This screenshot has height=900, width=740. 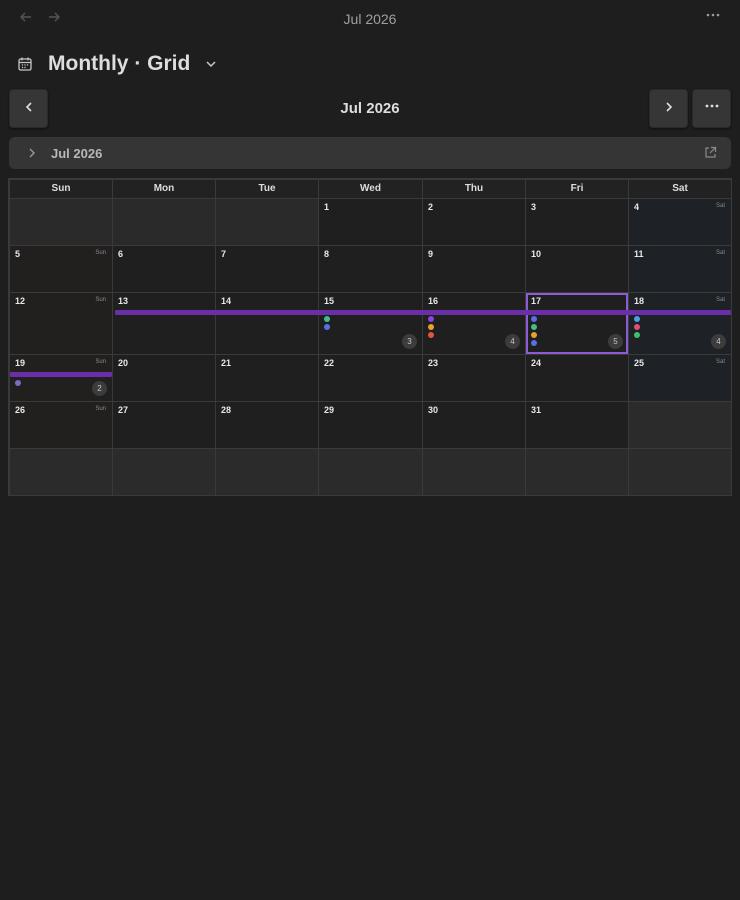 I want to click on day-number: 12, so click(x=20, y=301).